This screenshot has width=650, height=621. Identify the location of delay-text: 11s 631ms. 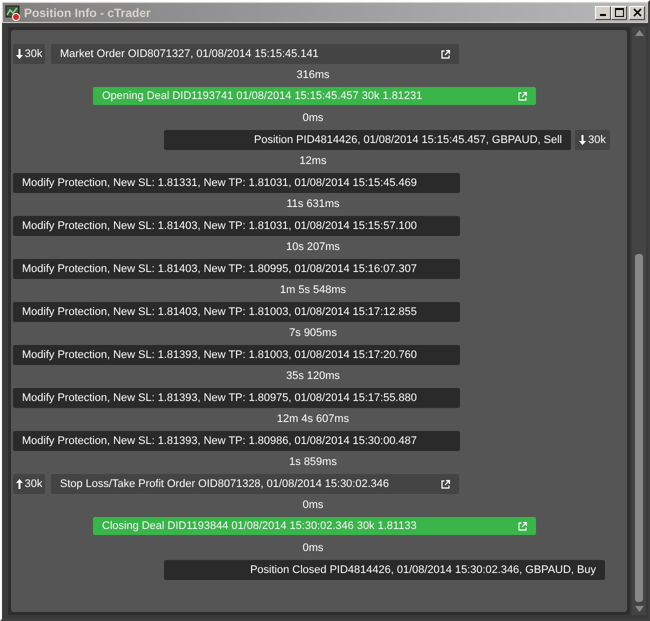
(313, 204).